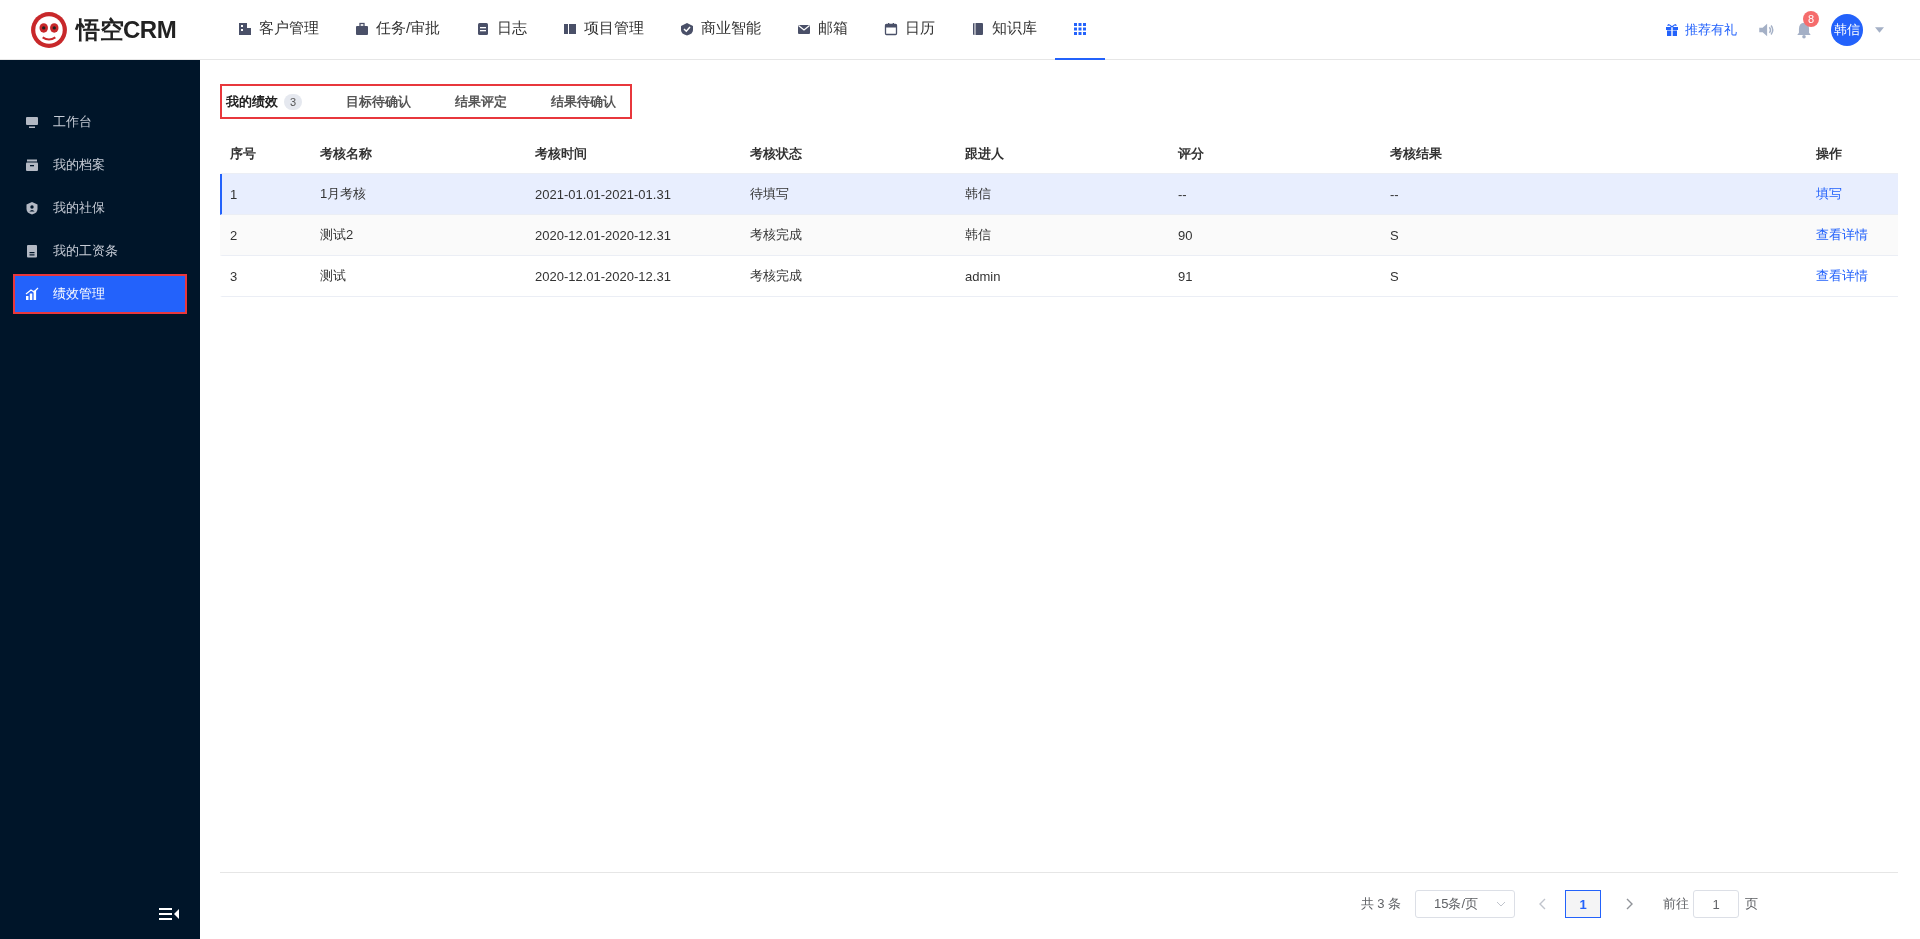 Image resolution: width=1920 pixels, height=939 pixels. Describe the element at coordinates (978, 28) in the screenshot. I see `book-icon` at that location.